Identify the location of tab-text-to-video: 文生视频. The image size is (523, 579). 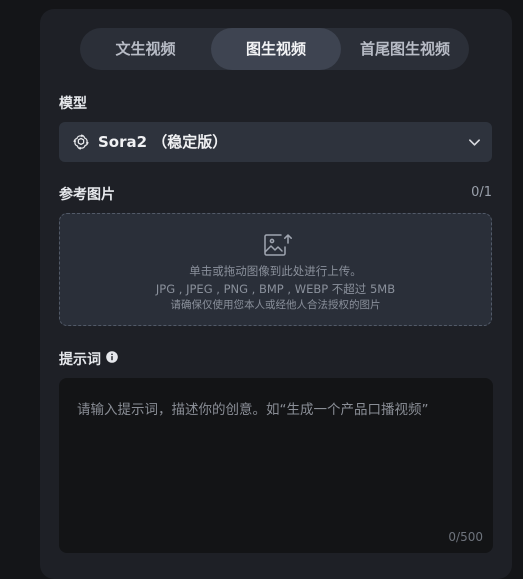
(145, 49).